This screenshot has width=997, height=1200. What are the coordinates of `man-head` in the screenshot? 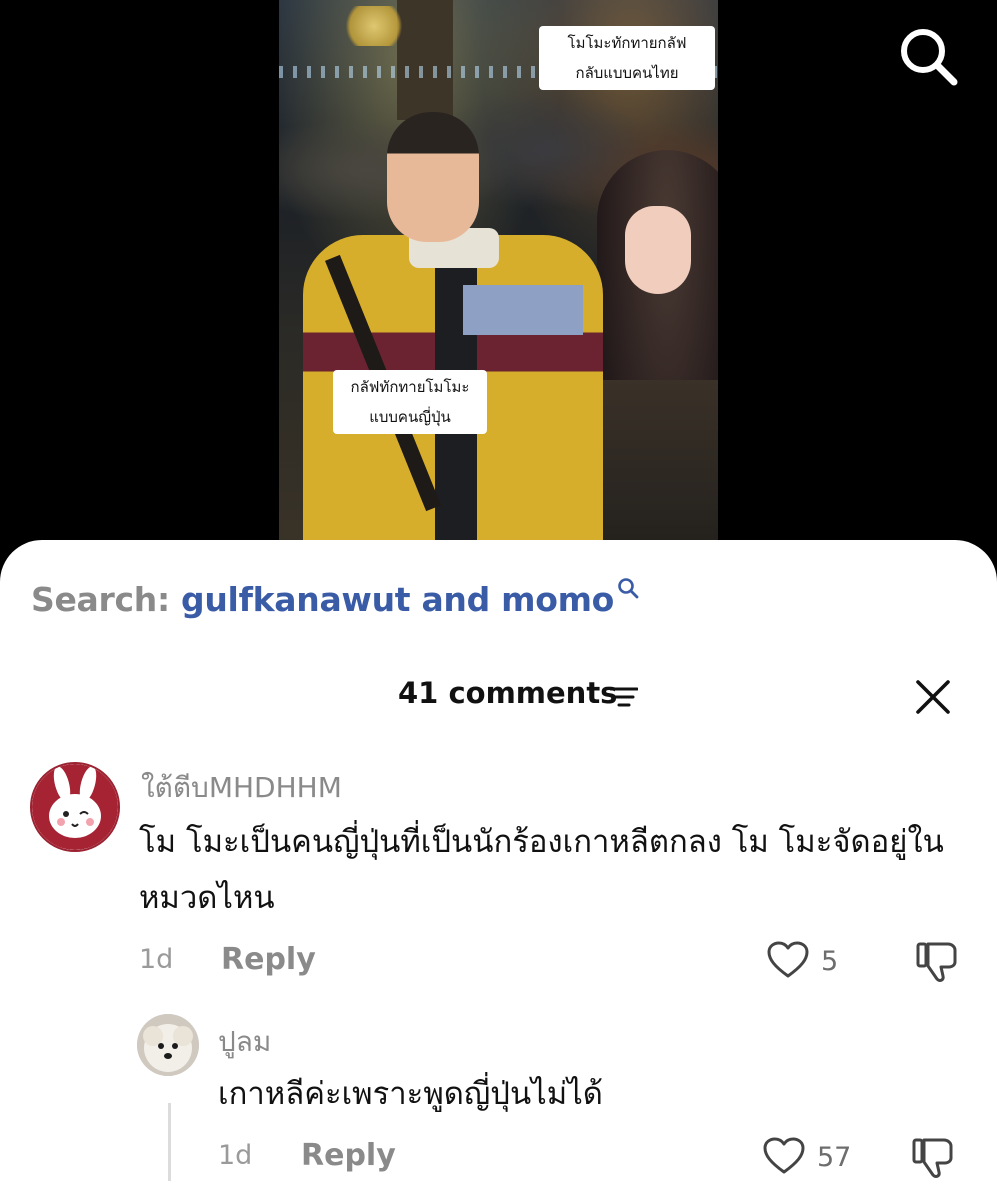 It's located at (433, 177).